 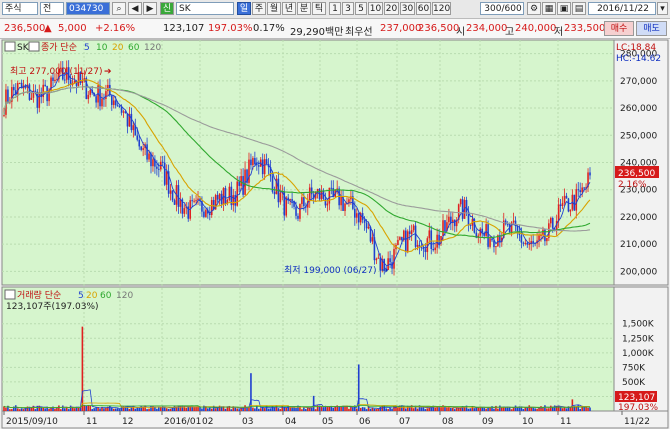 I want to click on interval-button: 60, so click(x=423, y=8).